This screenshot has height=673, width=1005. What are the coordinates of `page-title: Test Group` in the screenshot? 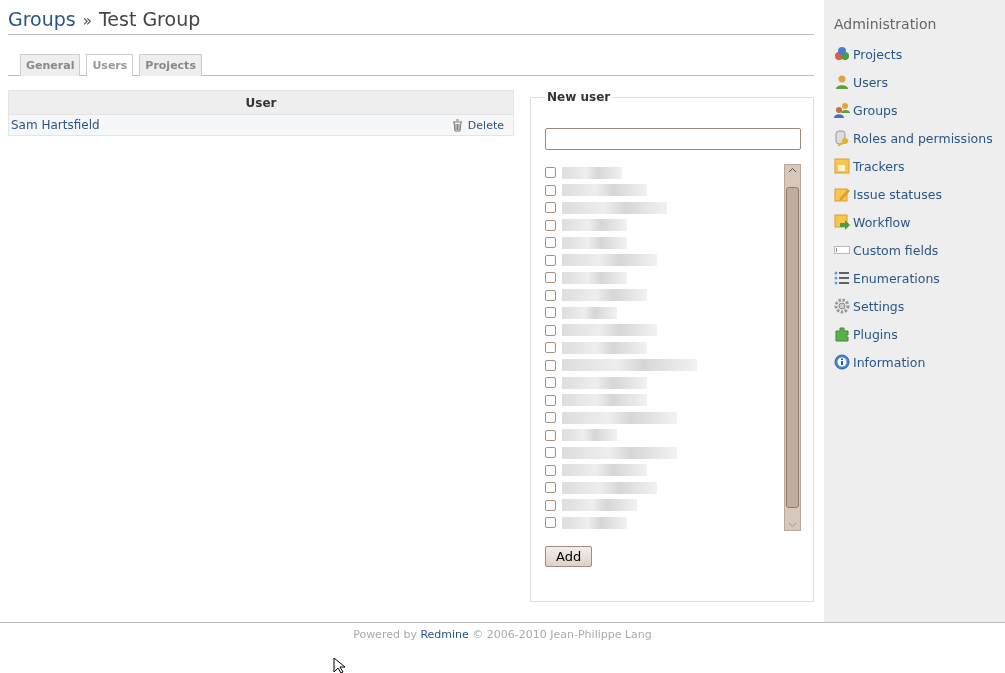 It's located at (149, 19).